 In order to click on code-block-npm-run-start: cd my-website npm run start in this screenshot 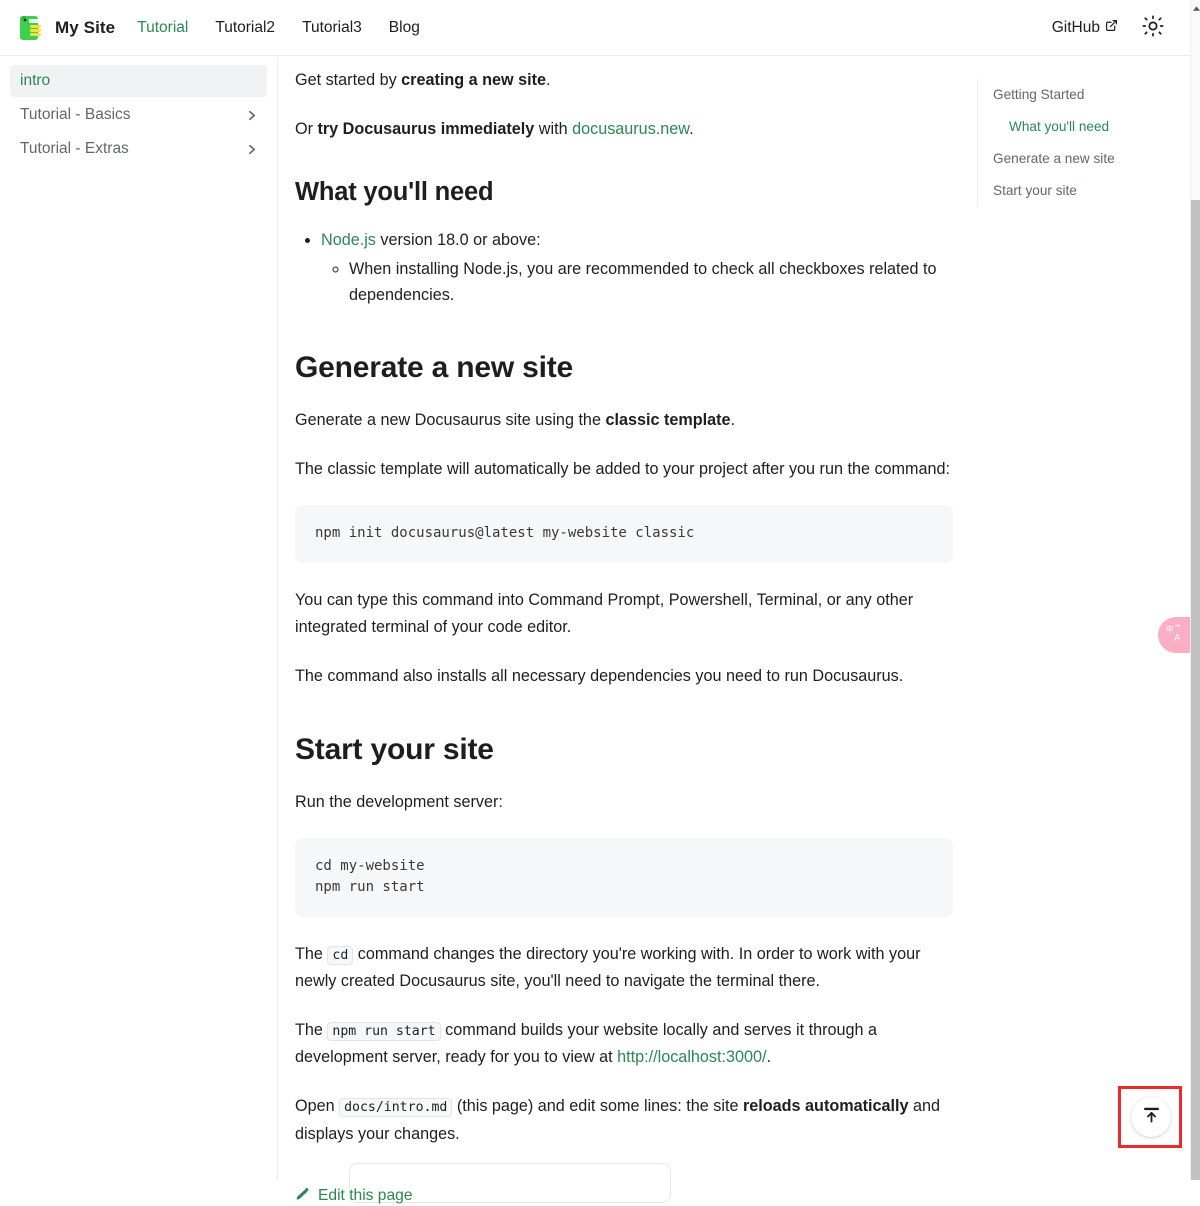, I will do `click(624, 877)`.